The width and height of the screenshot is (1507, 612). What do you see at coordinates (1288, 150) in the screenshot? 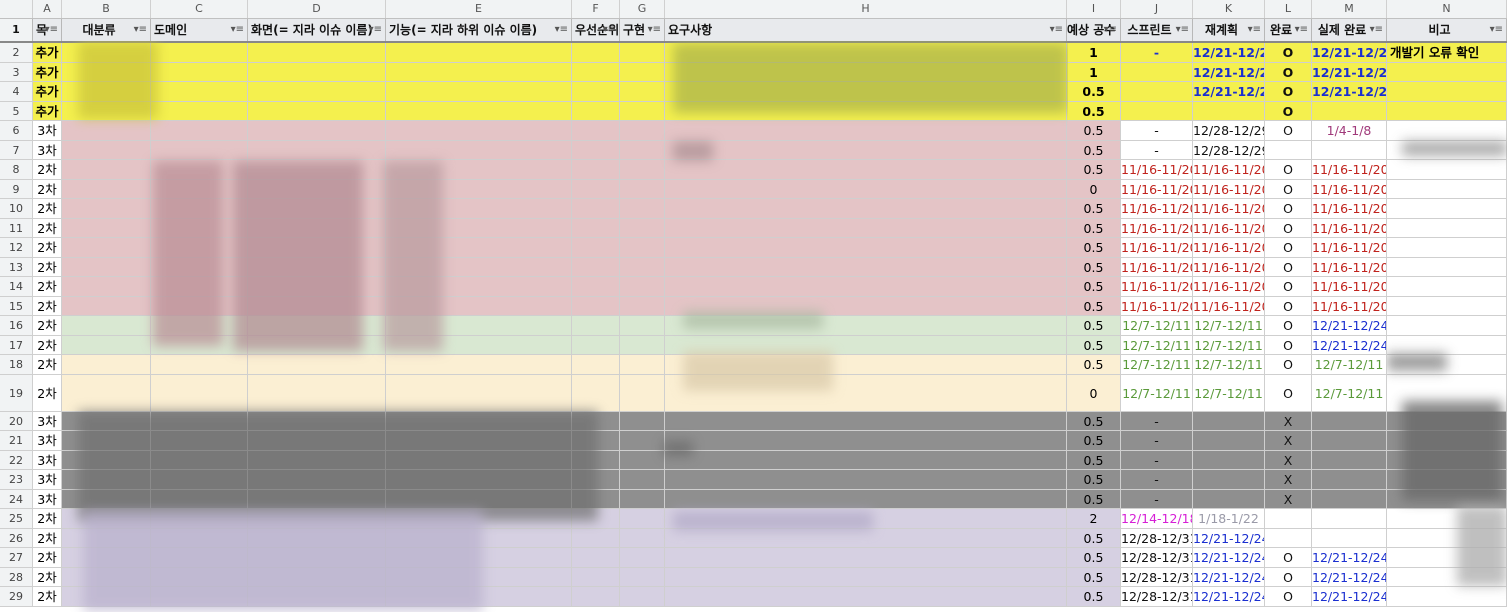
I see `cell-L` at bounding box center [1288, 150].